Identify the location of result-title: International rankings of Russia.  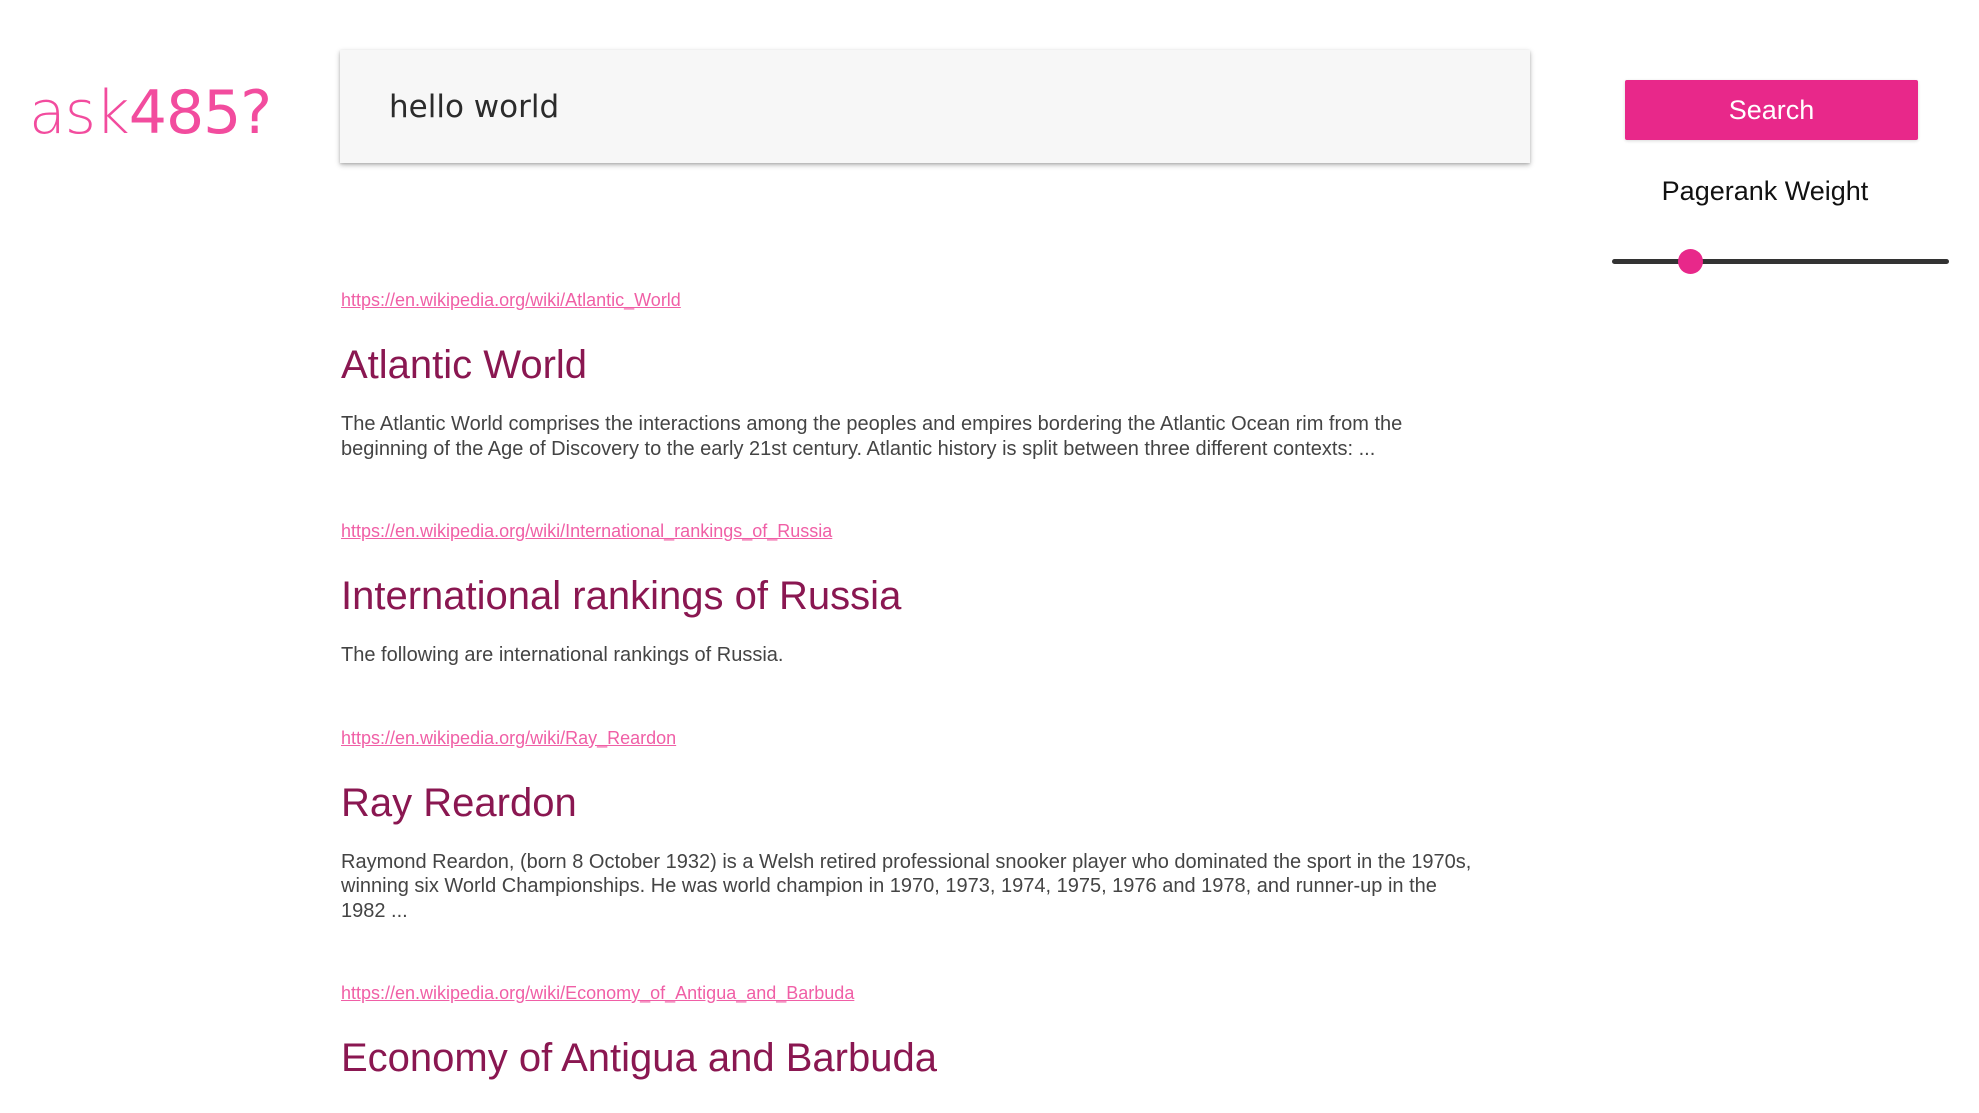
(911, 585).